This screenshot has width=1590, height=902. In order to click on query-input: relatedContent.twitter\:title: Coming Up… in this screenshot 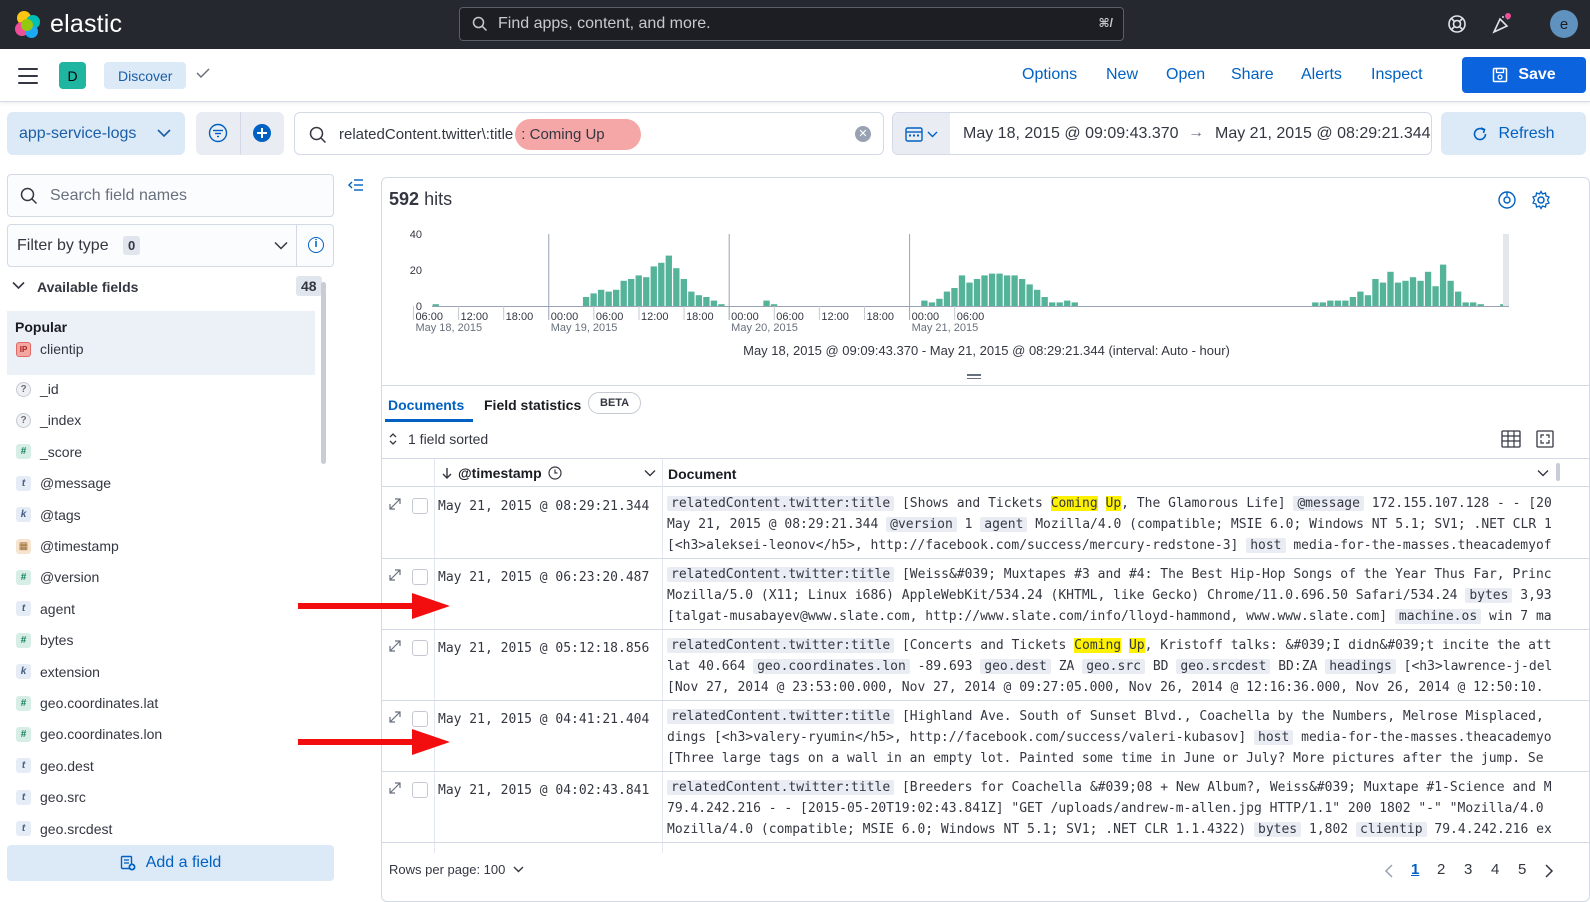, I will do `click(589, 133)`.